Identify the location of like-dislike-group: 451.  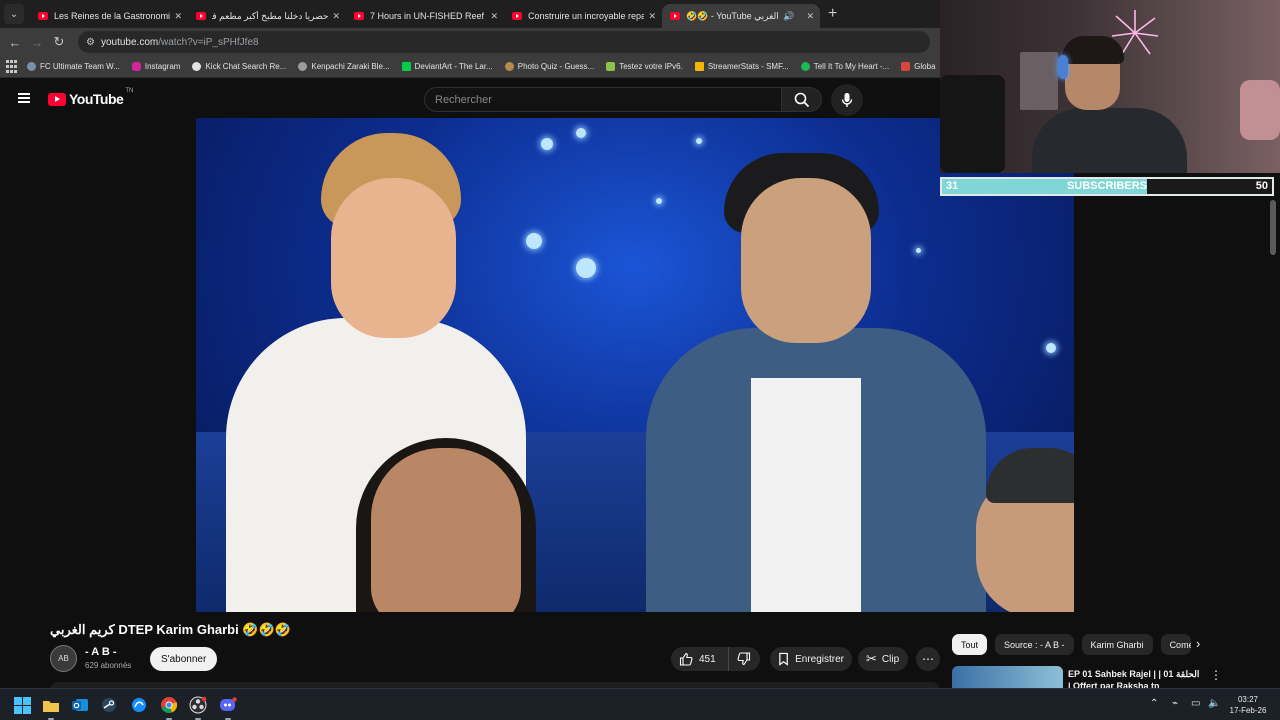
(715, 659).